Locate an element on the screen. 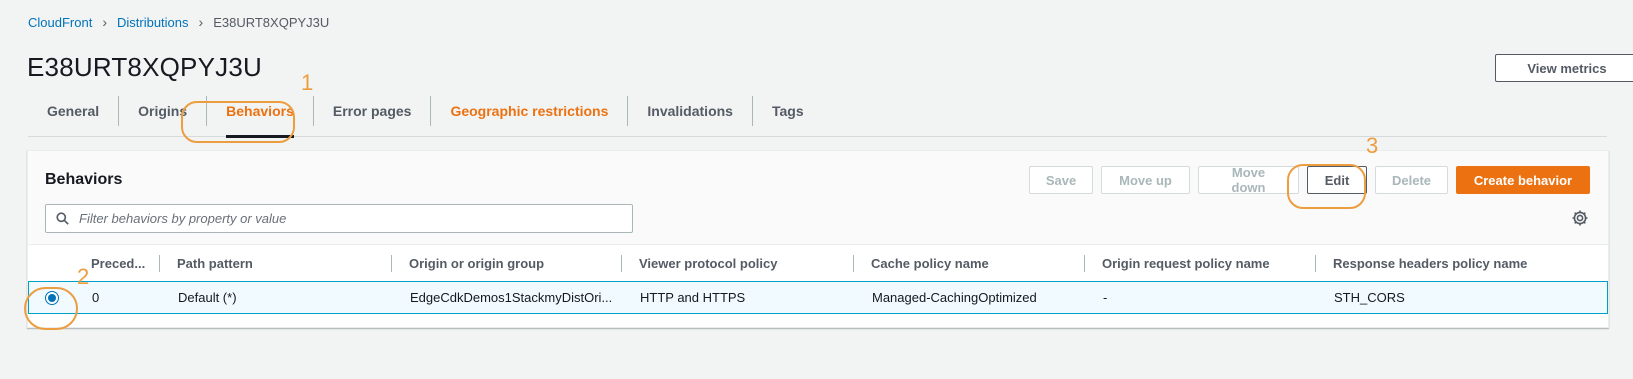 The width and height of the screenshot is (1633, 379). radio-dot is located at coordinates (52, 298).